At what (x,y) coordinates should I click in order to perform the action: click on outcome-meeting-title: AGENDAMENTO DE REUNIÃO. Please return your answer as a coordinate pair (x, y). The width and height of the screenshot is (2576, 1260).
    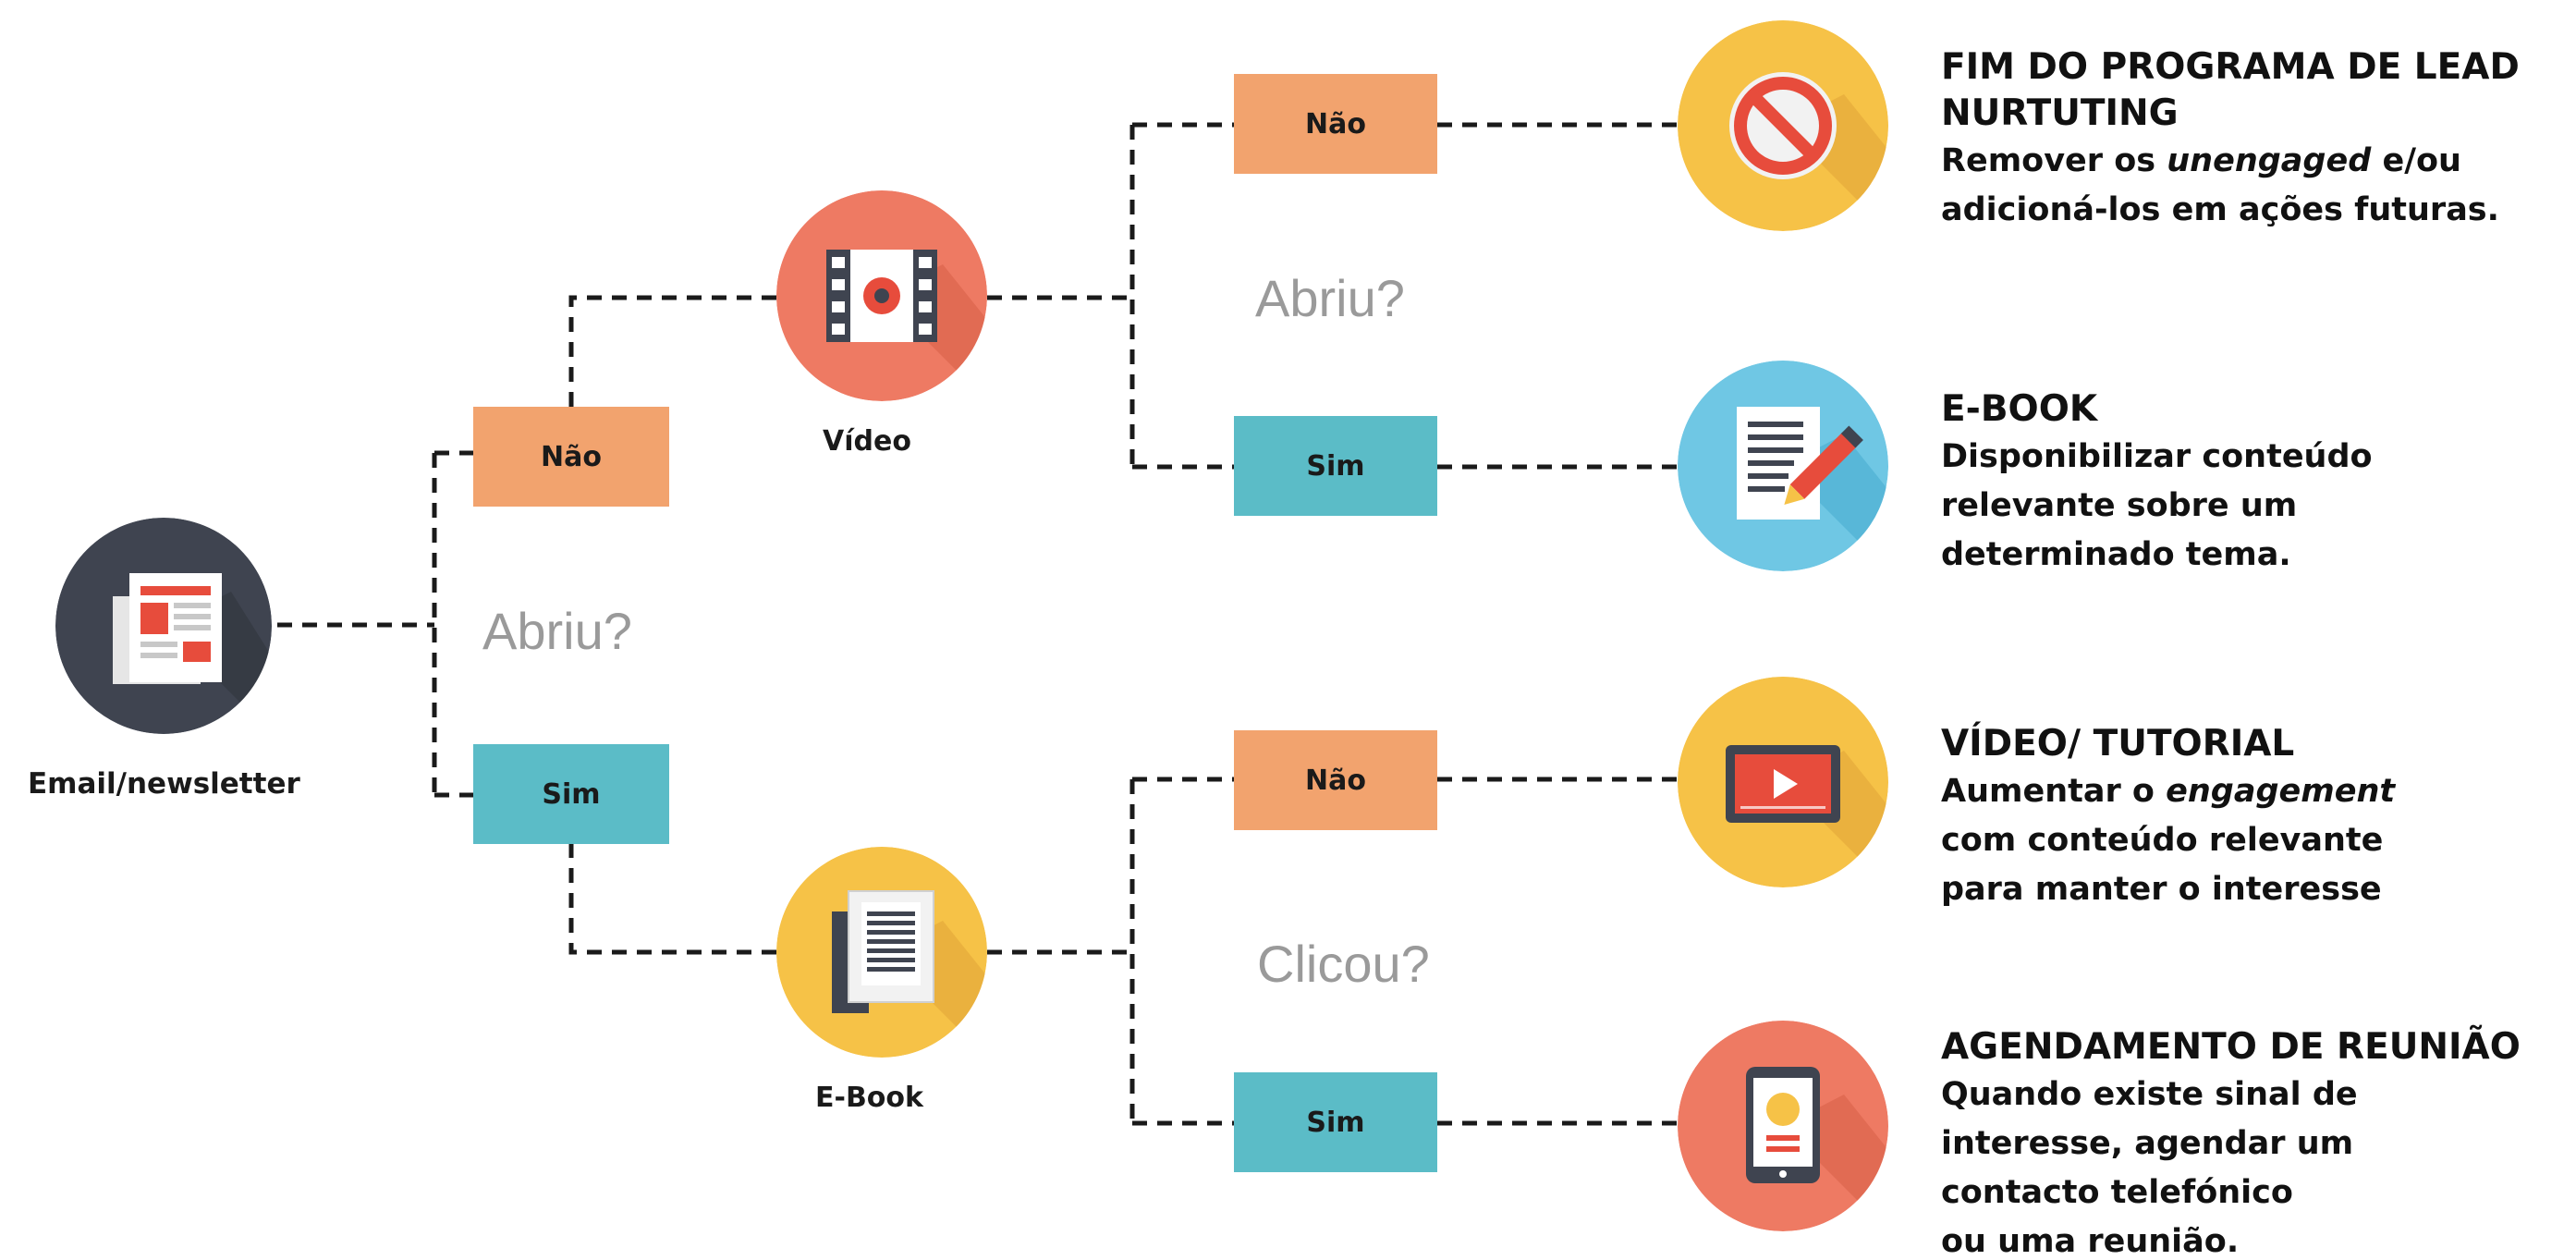
    Looking at the image, I should click on (2231, 1047).